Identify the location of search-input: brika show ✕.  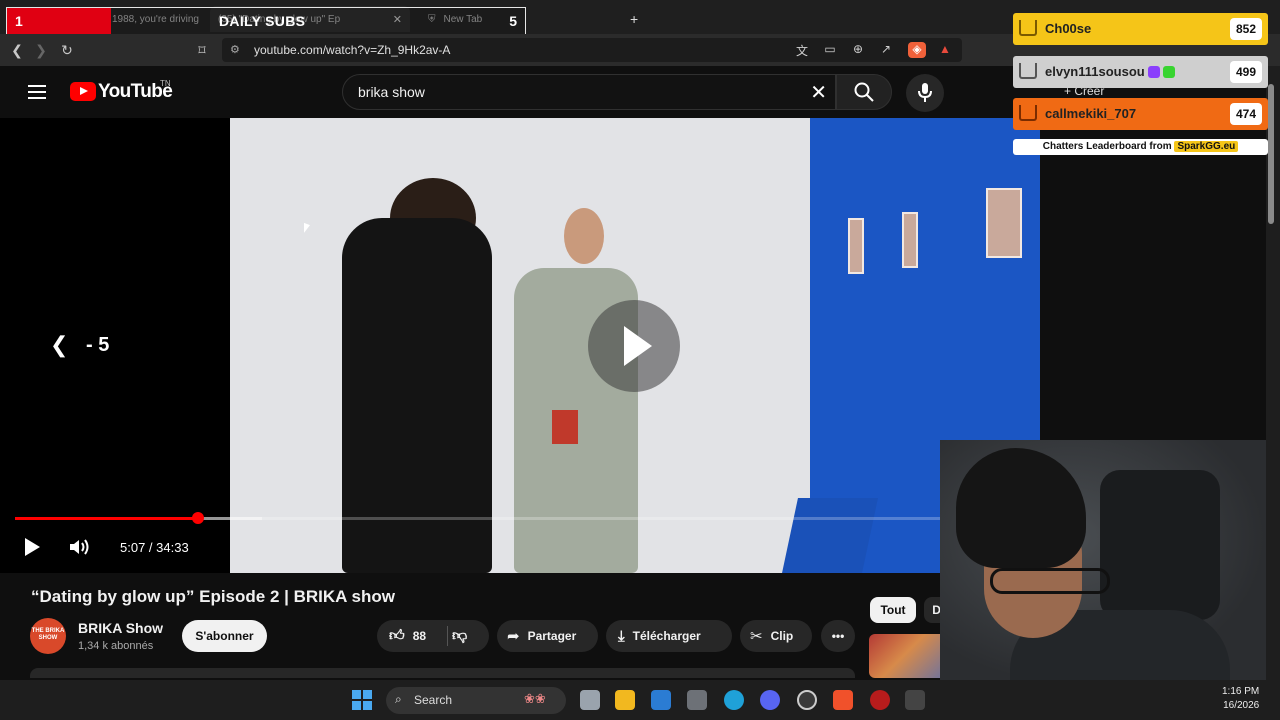
(589, 92).